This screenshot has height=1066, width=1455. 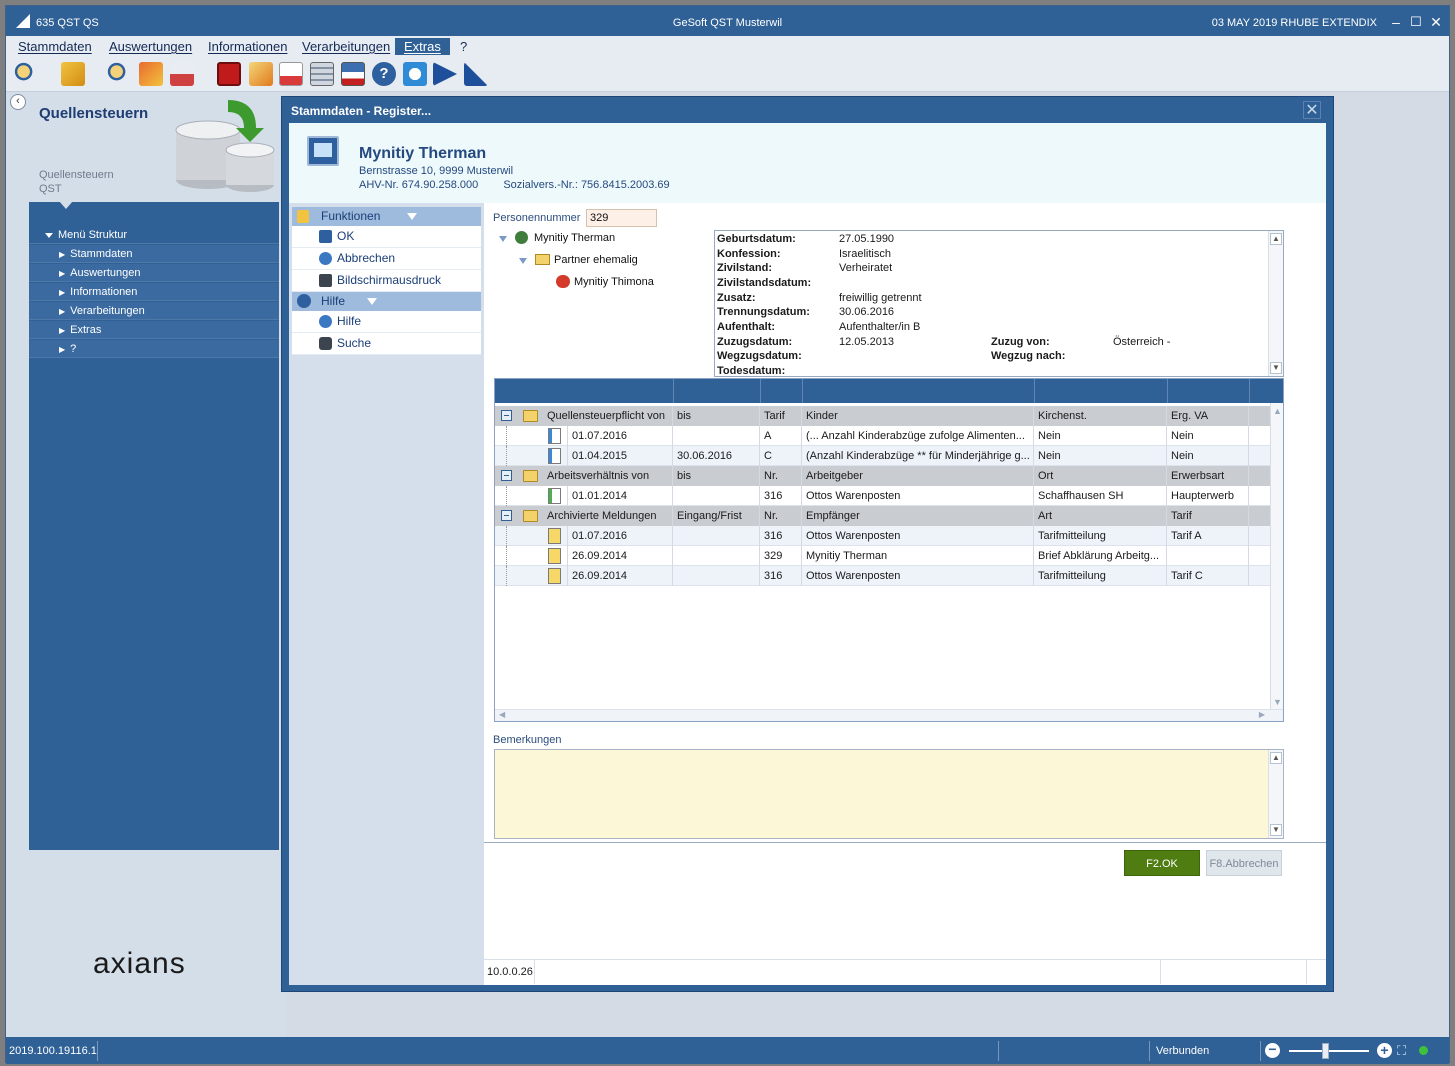 I want to click on zoom-in-icon: +, so click(x=1384, y=1050).